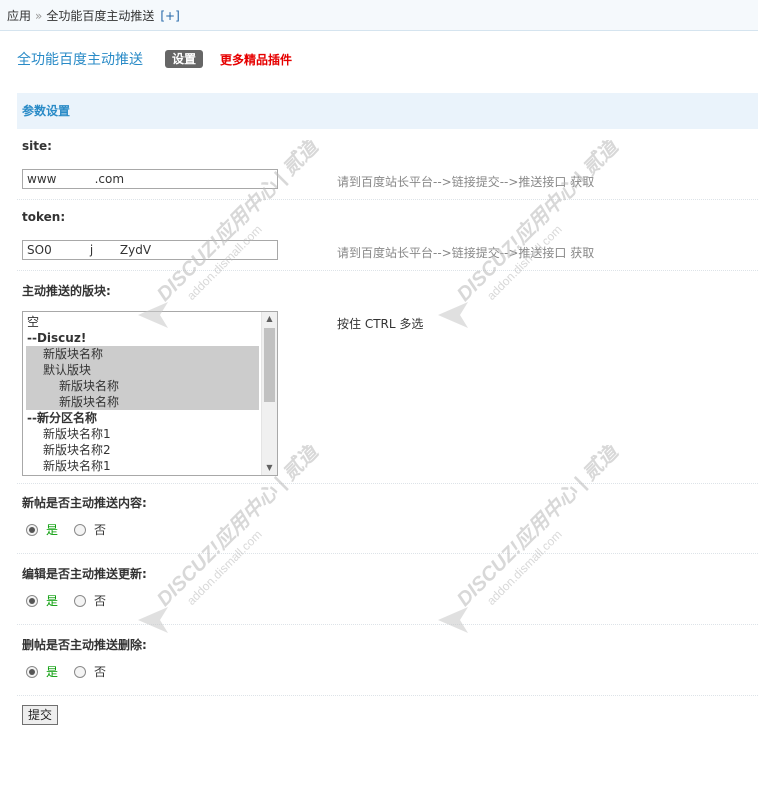 This screenshot has width=758, height=788. I want to click on edit-post-no-label: 否, so click(100, 601).